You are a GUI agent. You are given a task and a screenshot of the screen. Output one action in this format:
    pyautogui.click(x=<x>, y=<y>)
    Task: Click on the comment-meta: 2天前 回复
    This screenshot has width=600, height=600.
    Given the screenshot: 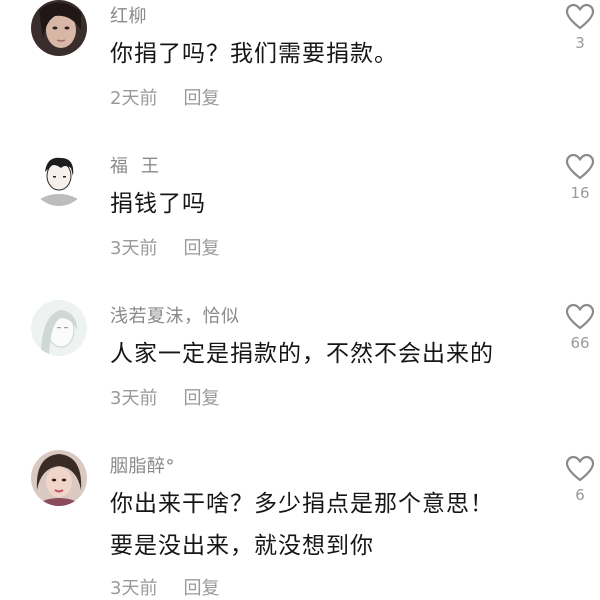 What is the action you would take?
    pyautogui.click(x=164, y=97)
    